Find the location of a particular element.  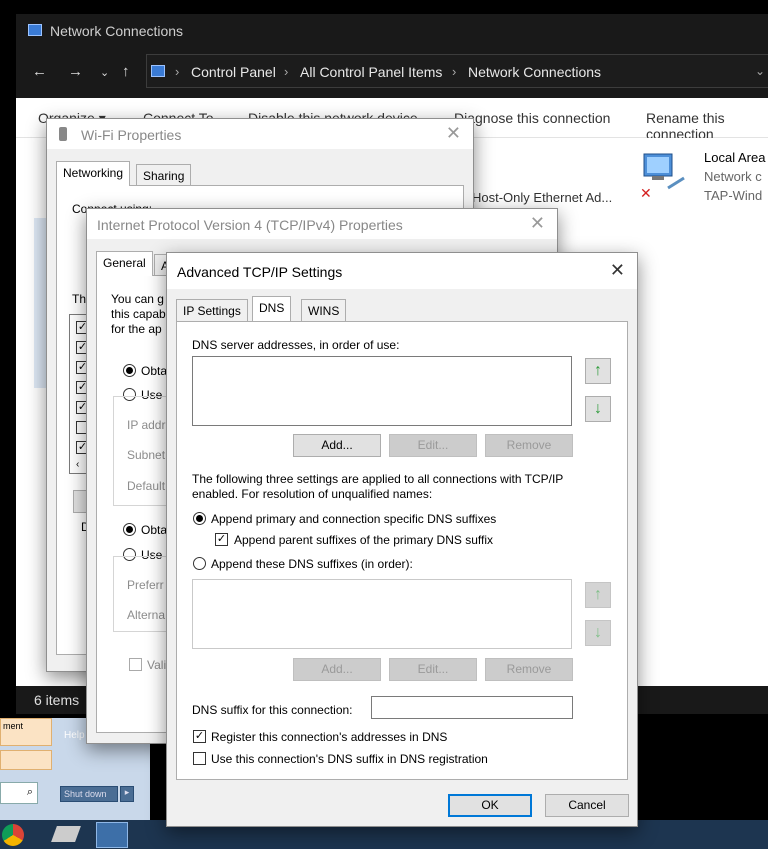

default-gateway-label: Default is located at coordinates (146, 486).